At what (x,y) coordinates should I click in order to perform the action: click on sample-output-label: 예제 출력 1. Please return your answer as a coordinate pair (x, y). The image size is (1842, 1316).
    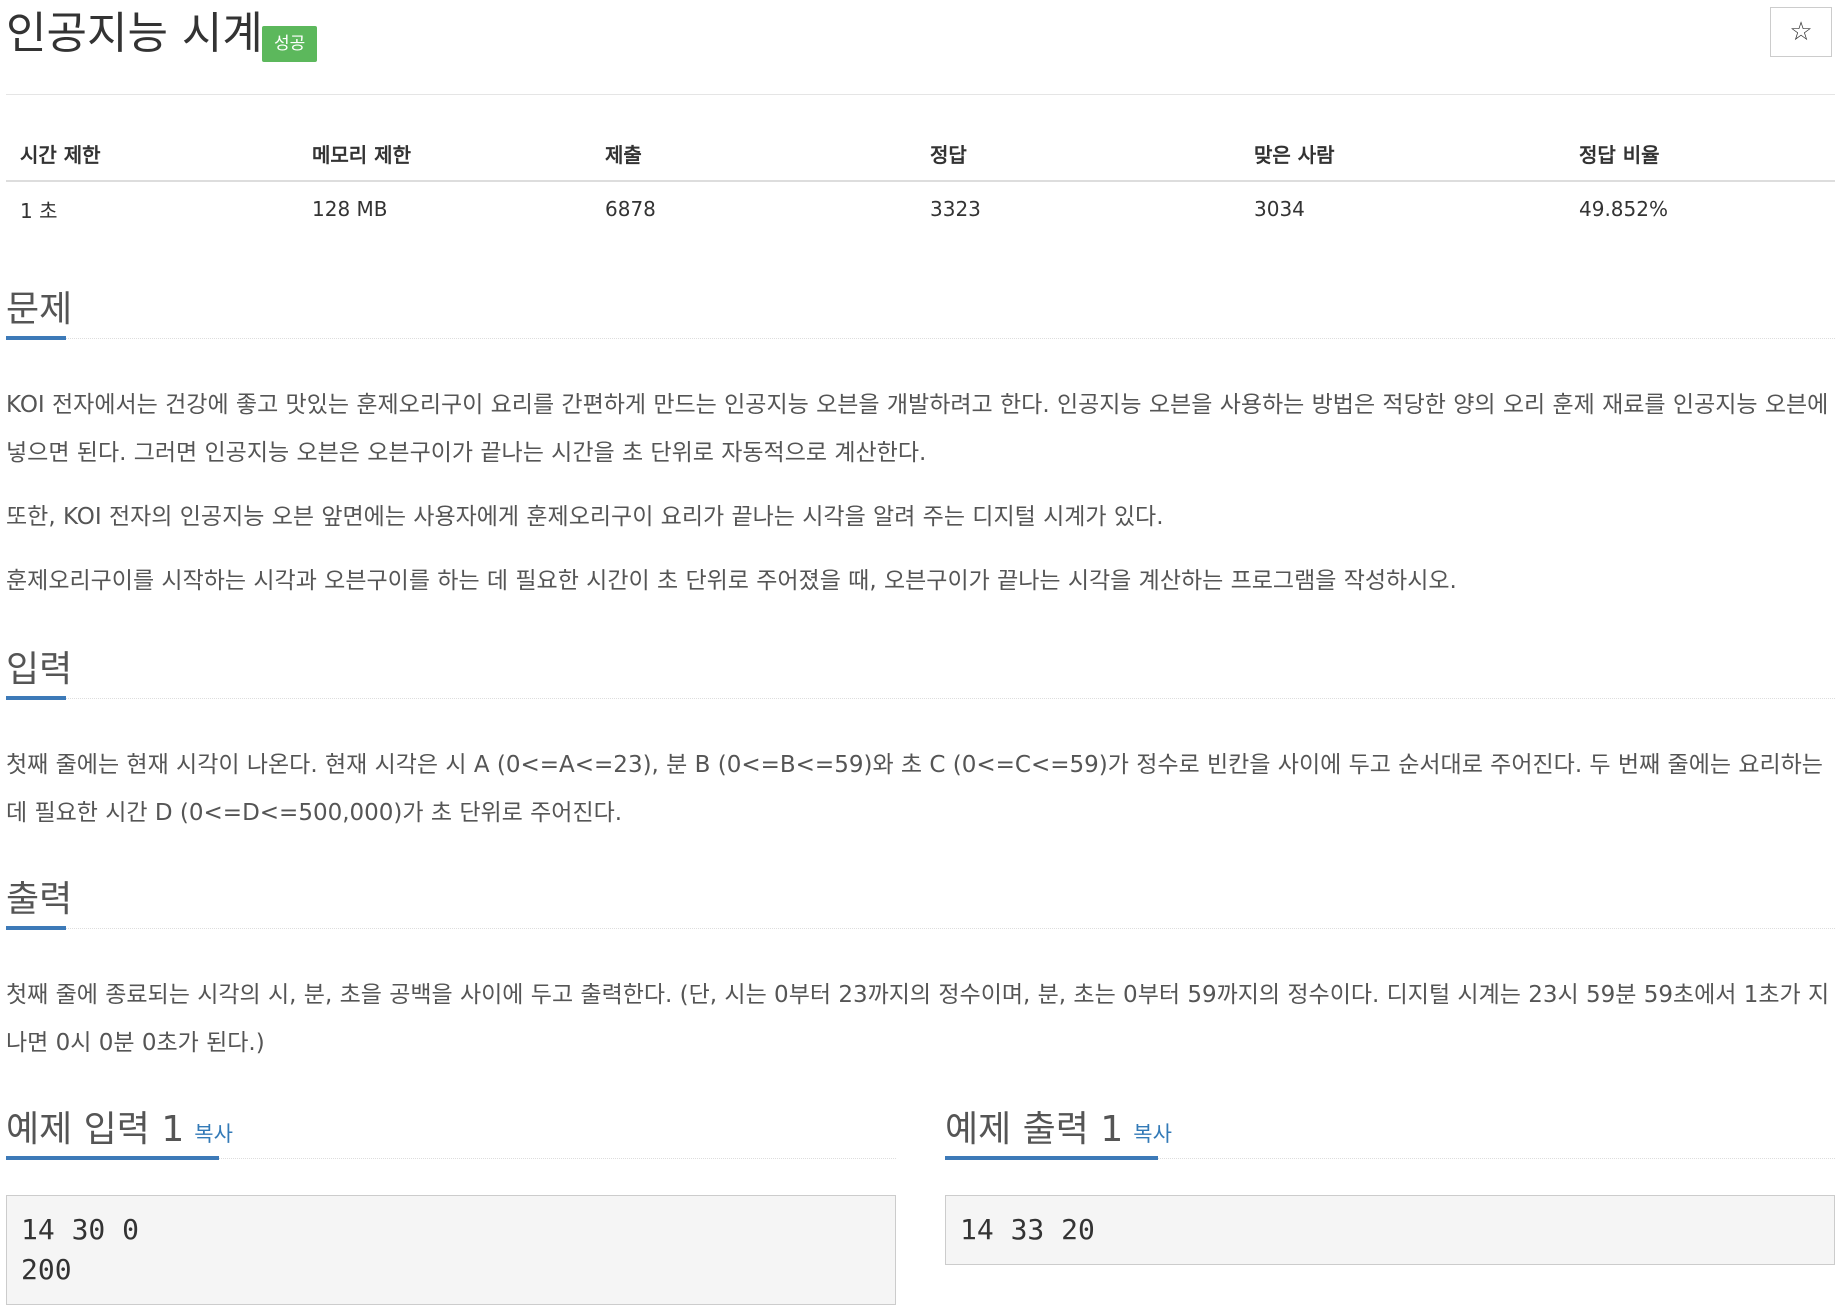
    Looking at the image, I should click on (1034, 1129).